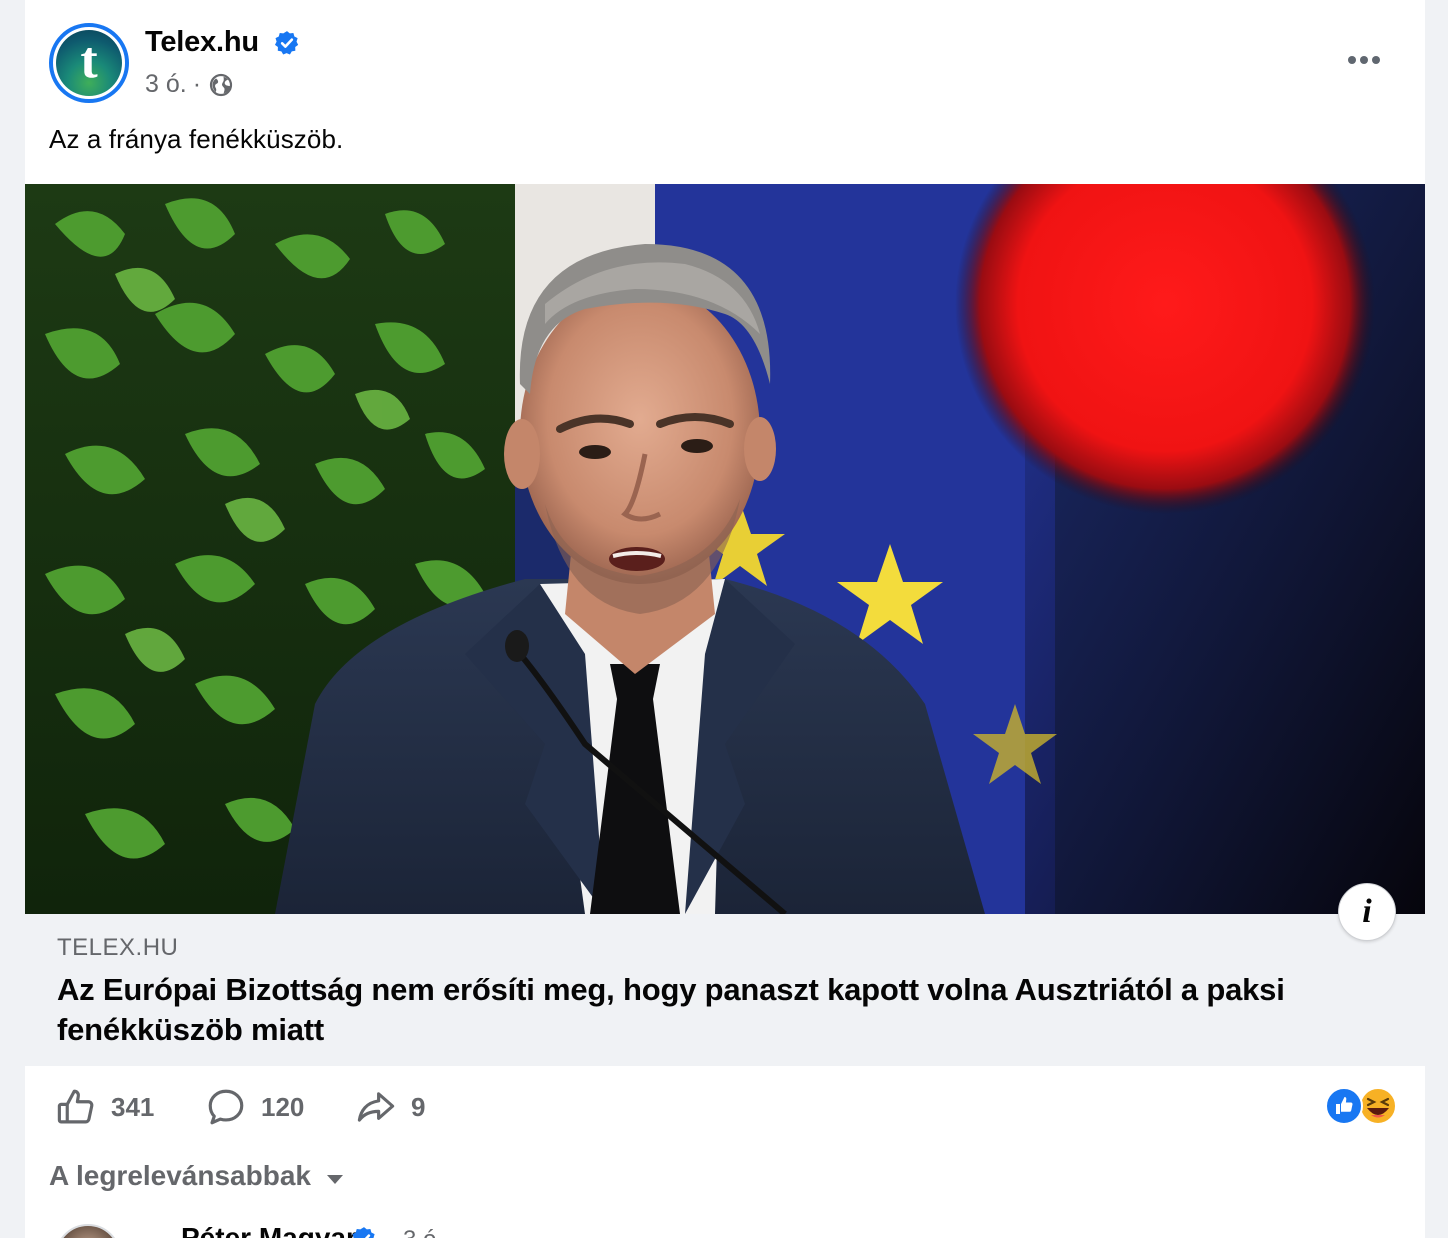 The image size is (1448, 1238). Describe the element at coordinates (1378, 1106) in the screenshot. I see `haha-reaction-icon` at that location.